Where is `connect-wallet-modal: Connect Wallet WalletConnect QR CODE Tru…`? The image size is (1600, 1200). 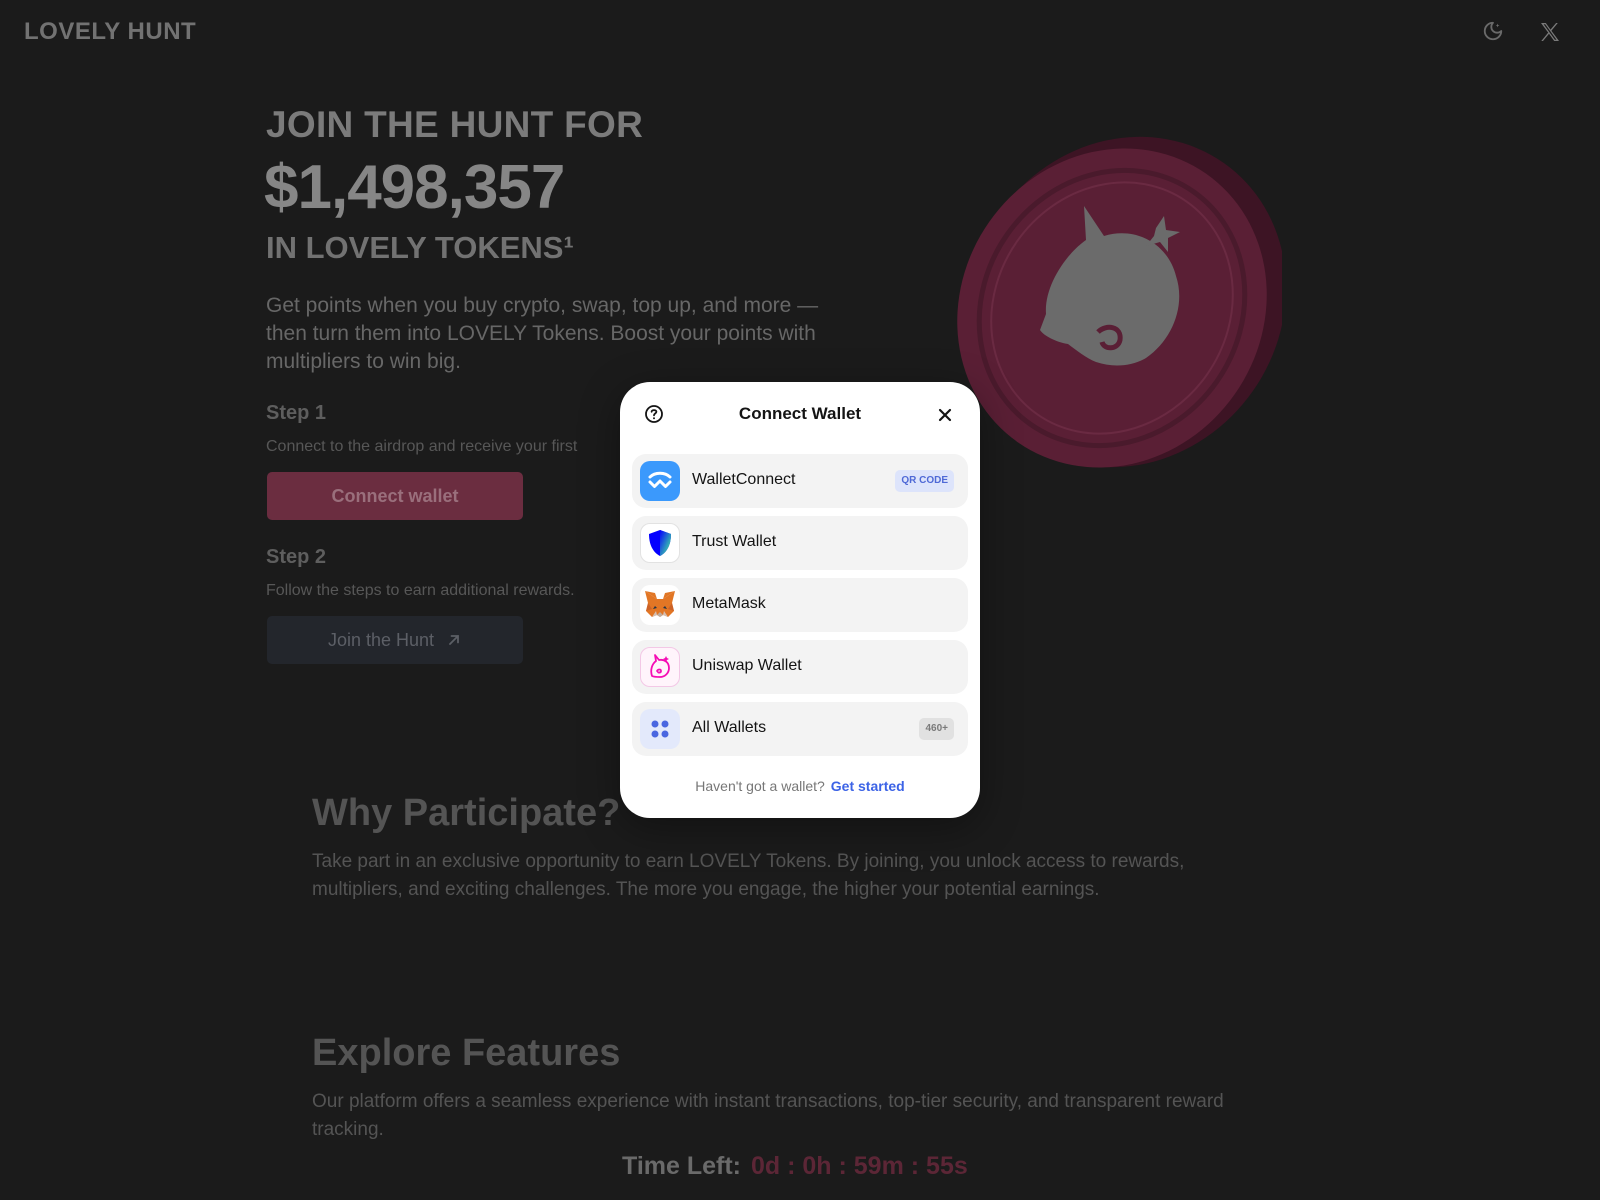 connect-wallet-modal: Connect Wallet WalletConnect QR CODE Tru… is located at coordinates (800, 600).